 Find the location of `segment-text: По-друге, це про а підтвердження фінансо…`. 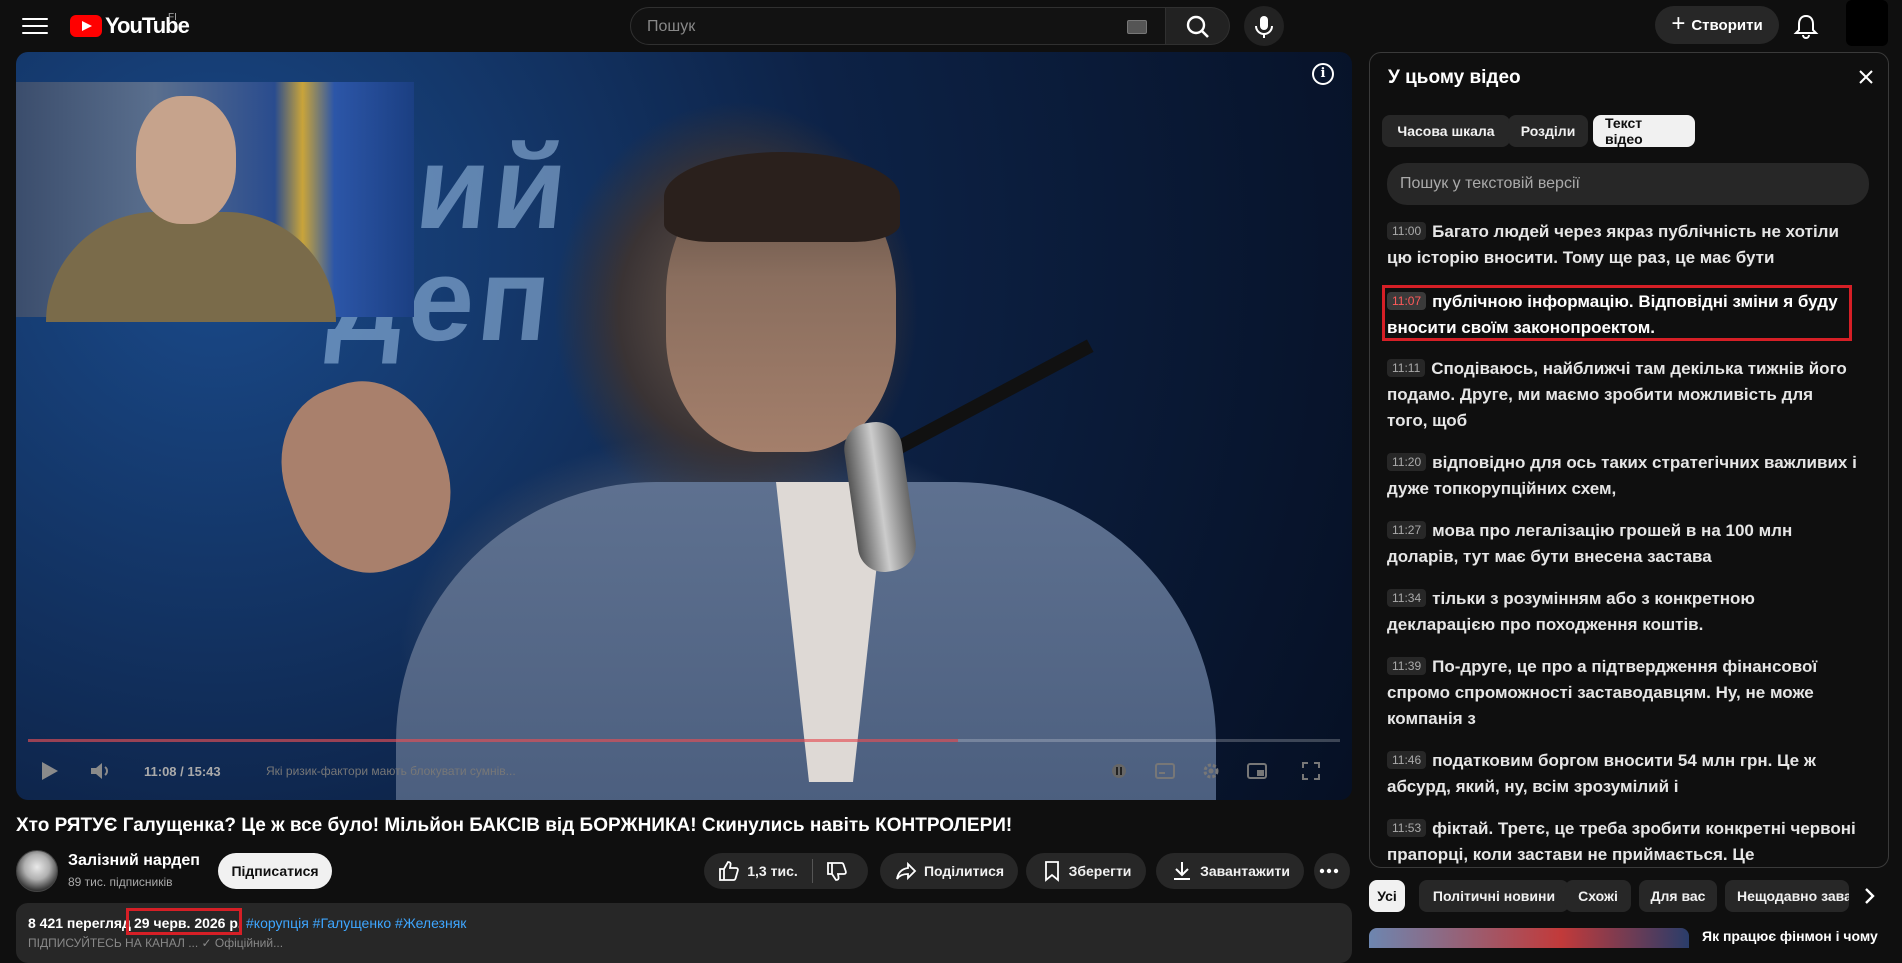

segment-text: По-друге, це про а підтвердження фінансо… is located at coordinates (1602, 692).